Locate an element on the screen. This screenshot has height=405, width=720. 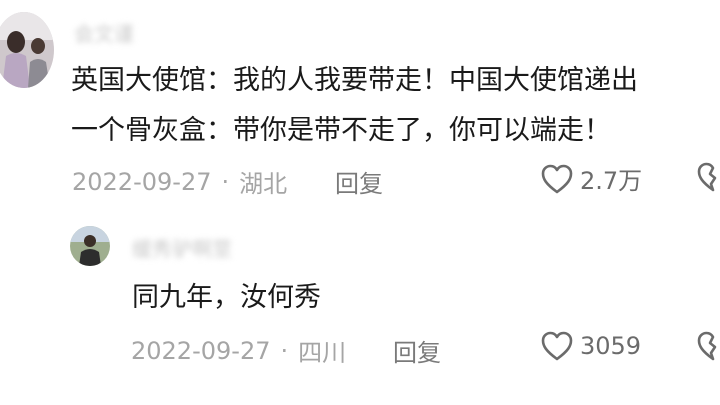
comment-text-line-1: 英国大使馆：我的人我要带走！中国大使馆递出 is located at coordinates (354, 80).